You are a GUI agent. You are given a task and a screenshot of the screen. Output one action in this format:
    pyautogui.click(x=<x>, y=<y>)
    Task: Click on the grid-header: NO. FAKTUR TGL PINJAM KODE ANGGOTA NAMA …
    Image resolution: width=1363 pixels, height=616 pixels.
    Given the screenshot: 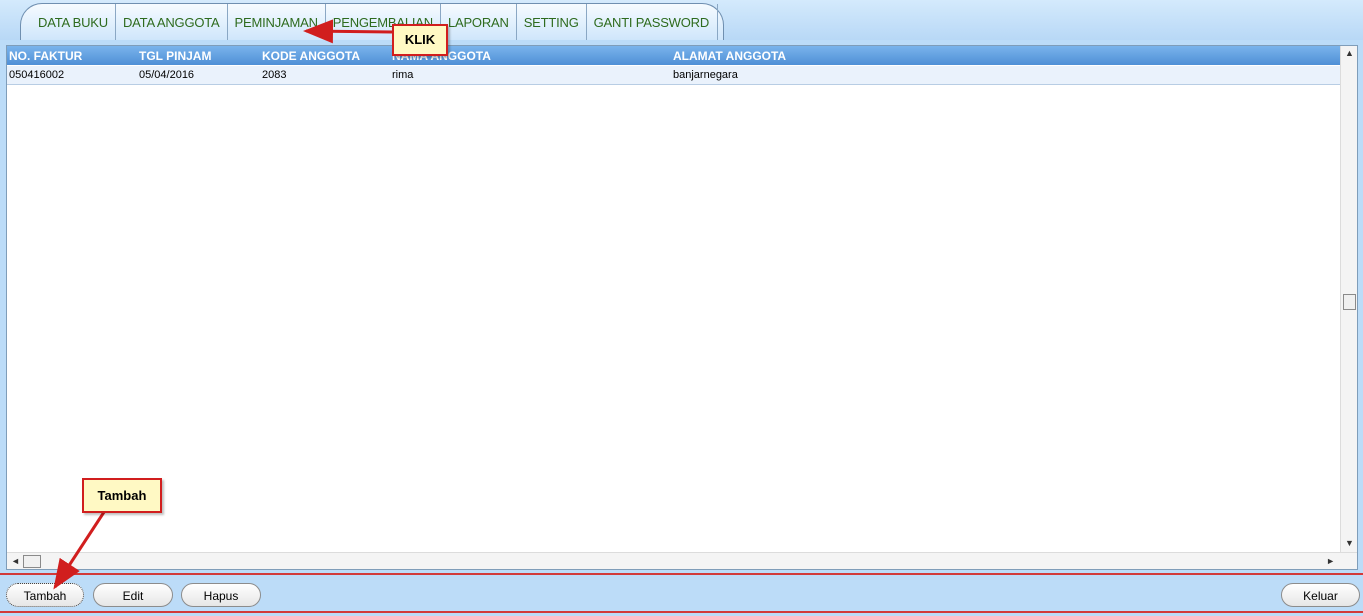 What is the action you would take?
    pyautogui.click(x=674, y=55)
    